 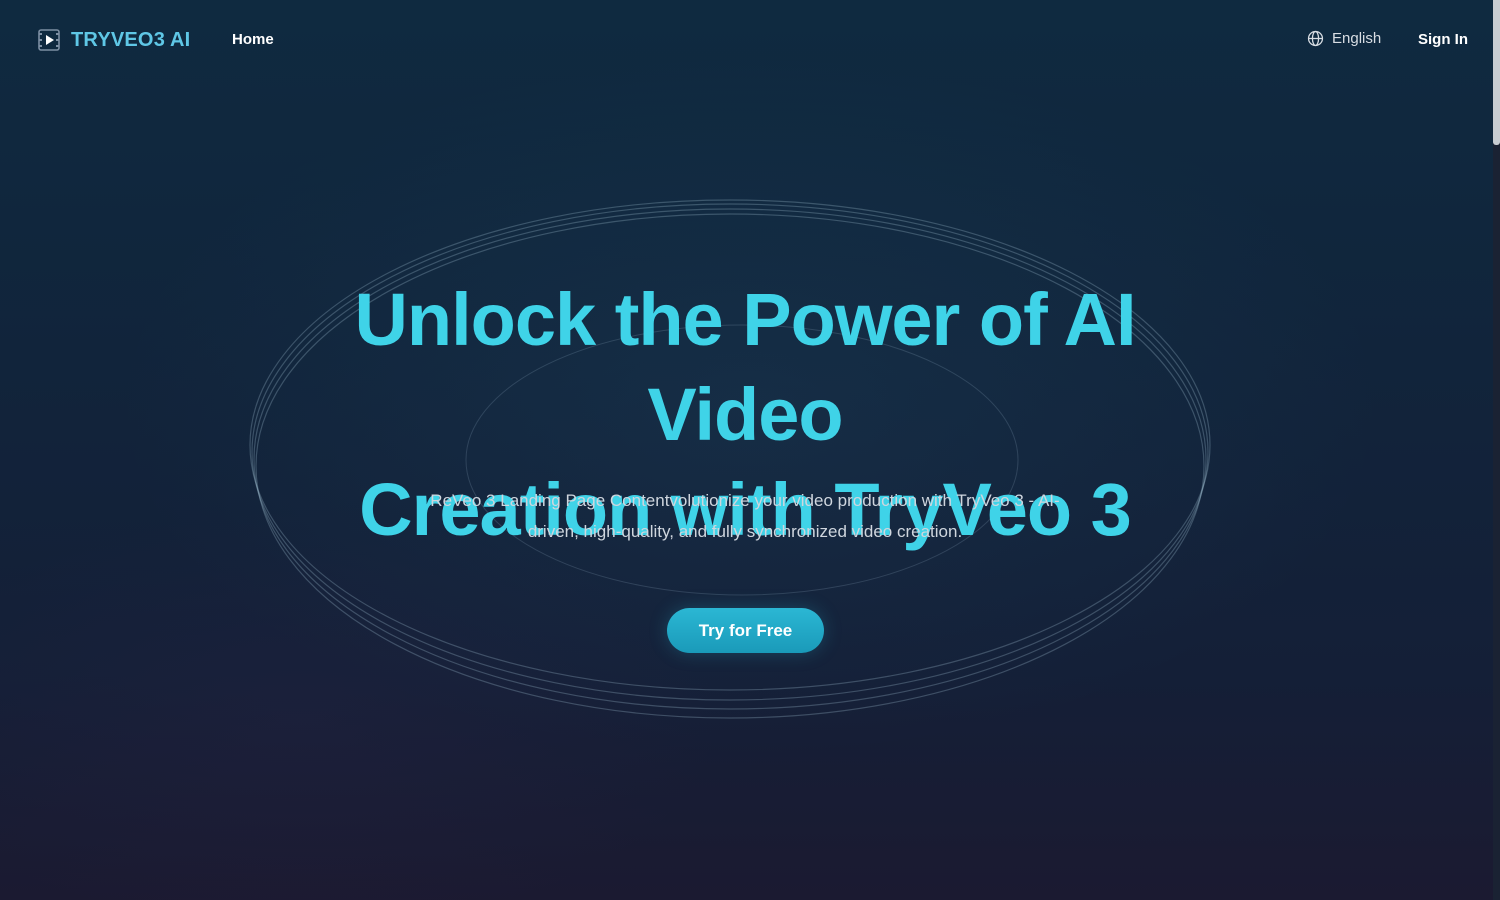 I want to click on sign-in-link: Sign In, so click(x=1443, y=39).